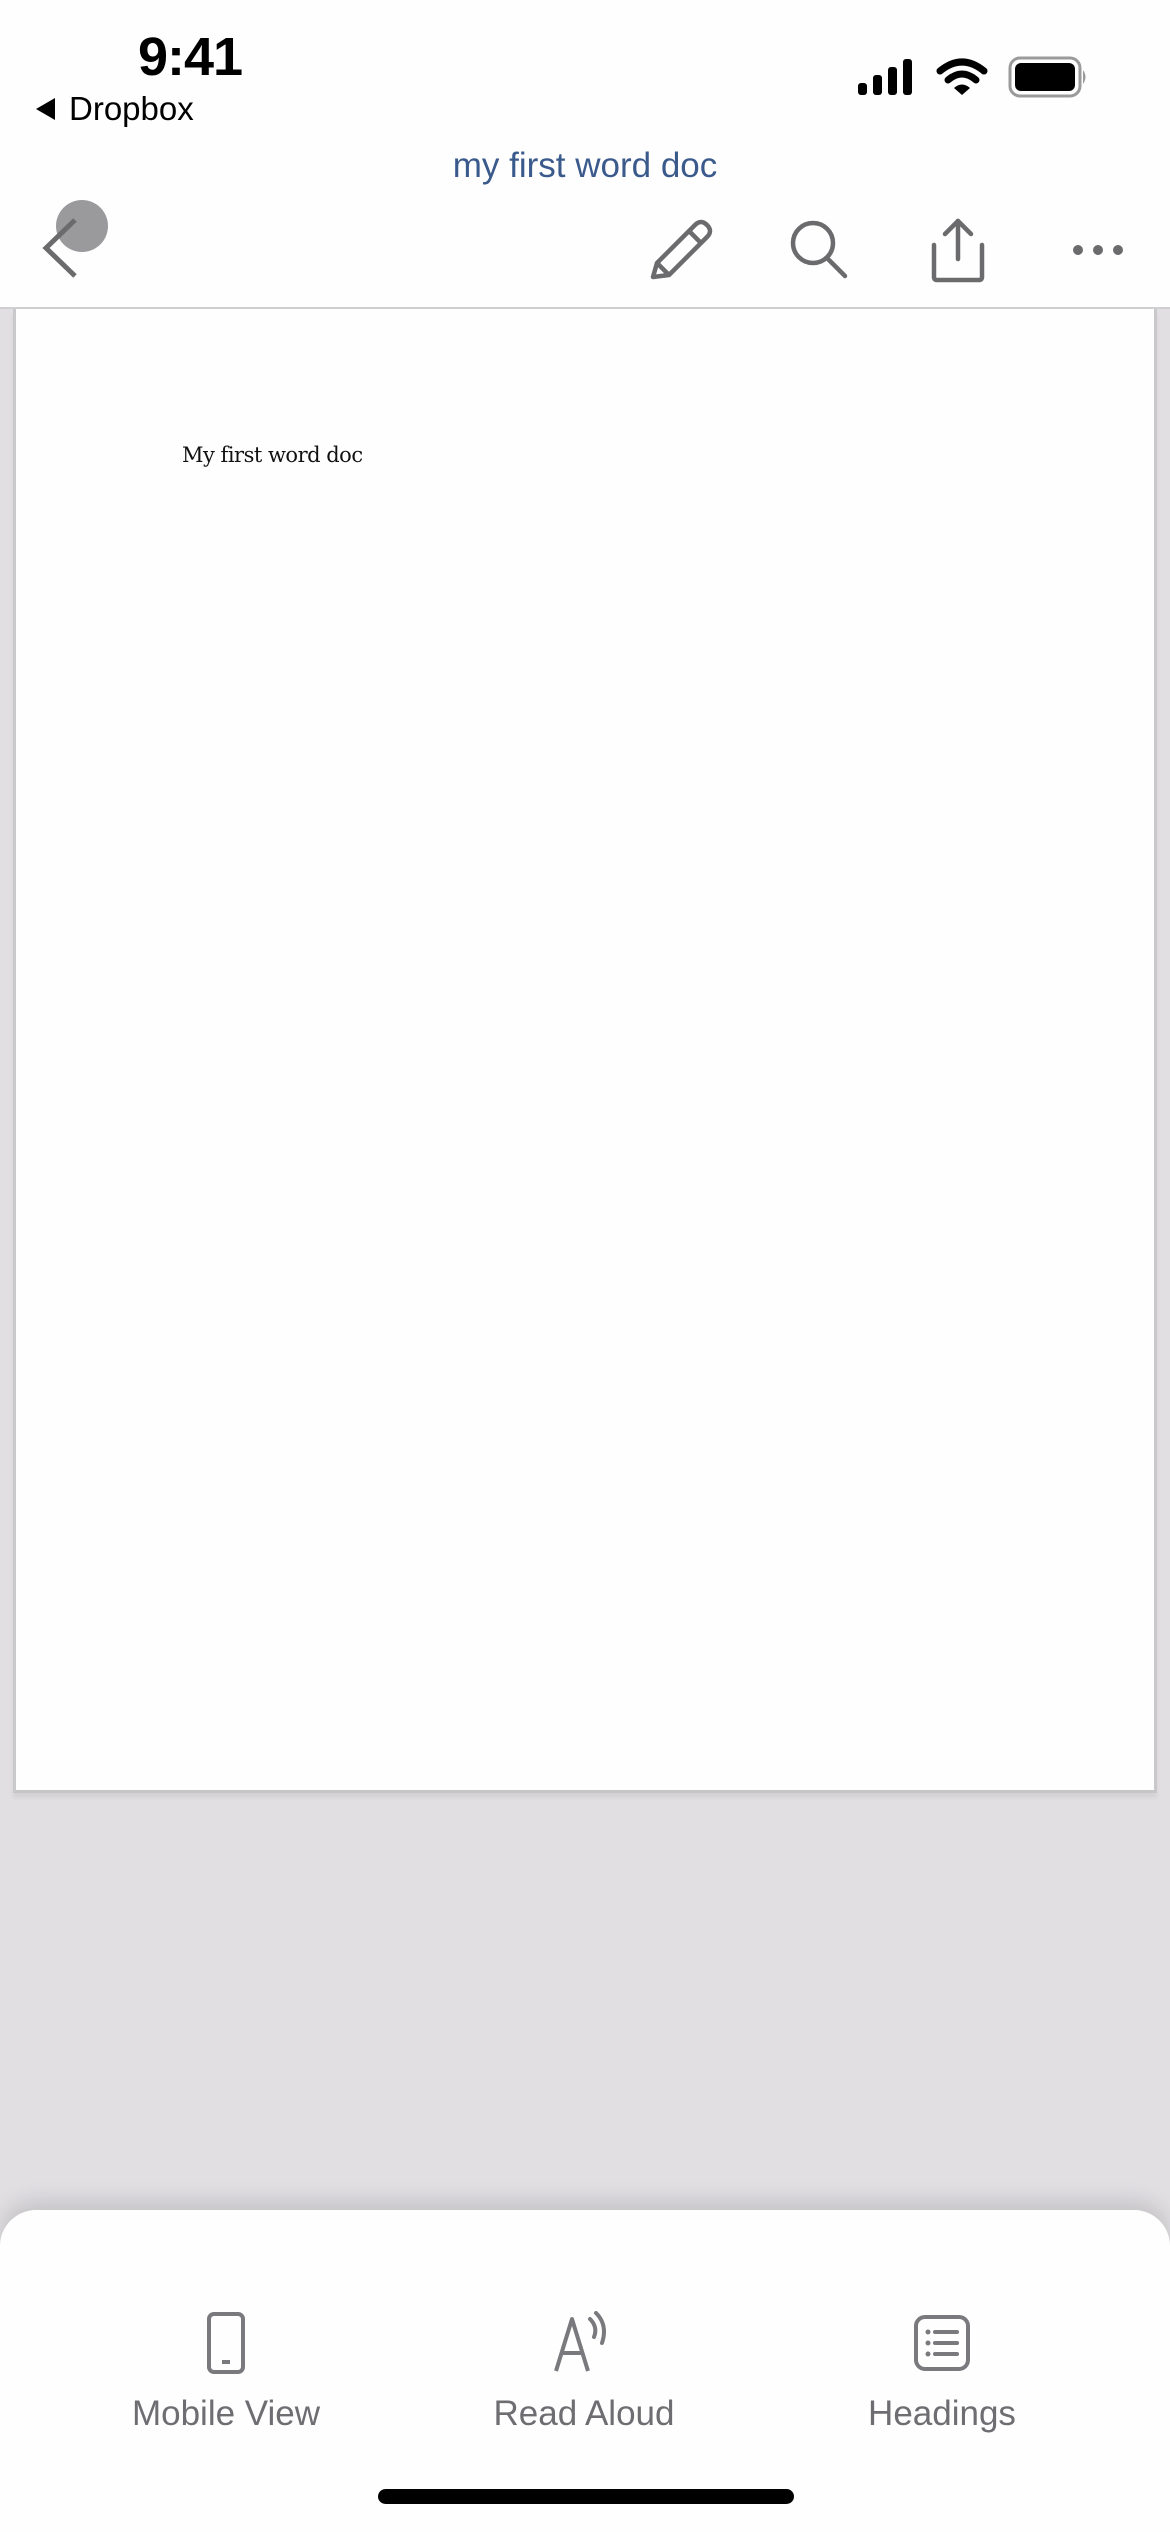  I want to click on edit-button, so click(680, 250).